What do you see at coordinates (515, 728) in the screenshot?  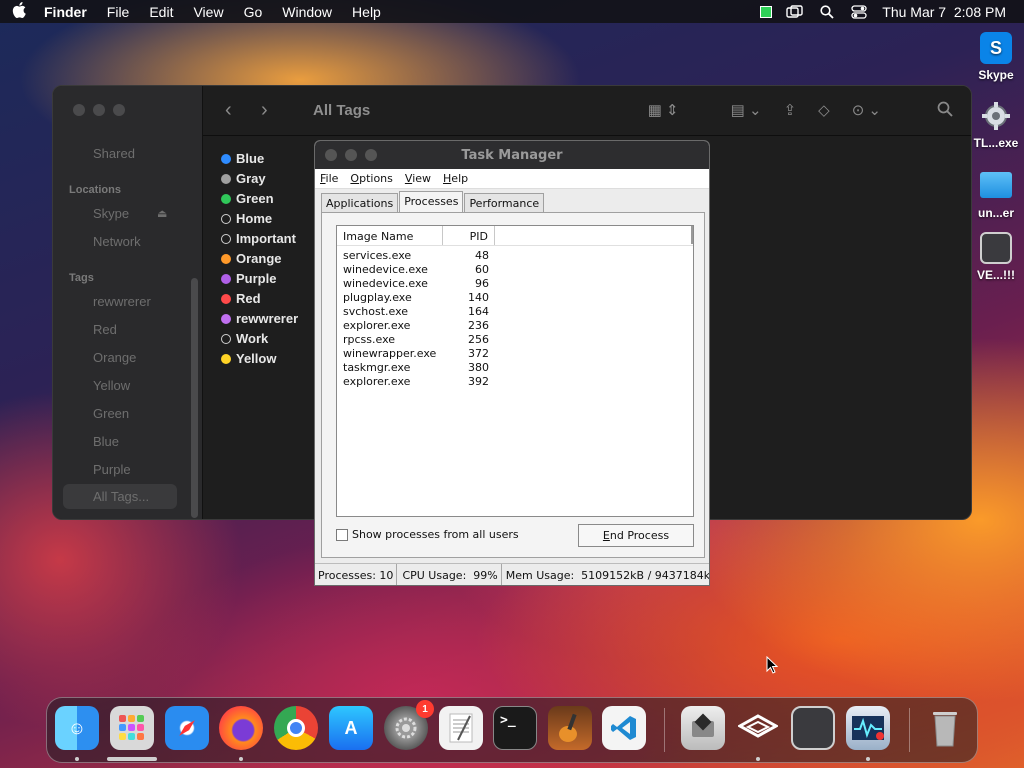 I see `terminal-icon: >_` at bounding box center [515, 728].